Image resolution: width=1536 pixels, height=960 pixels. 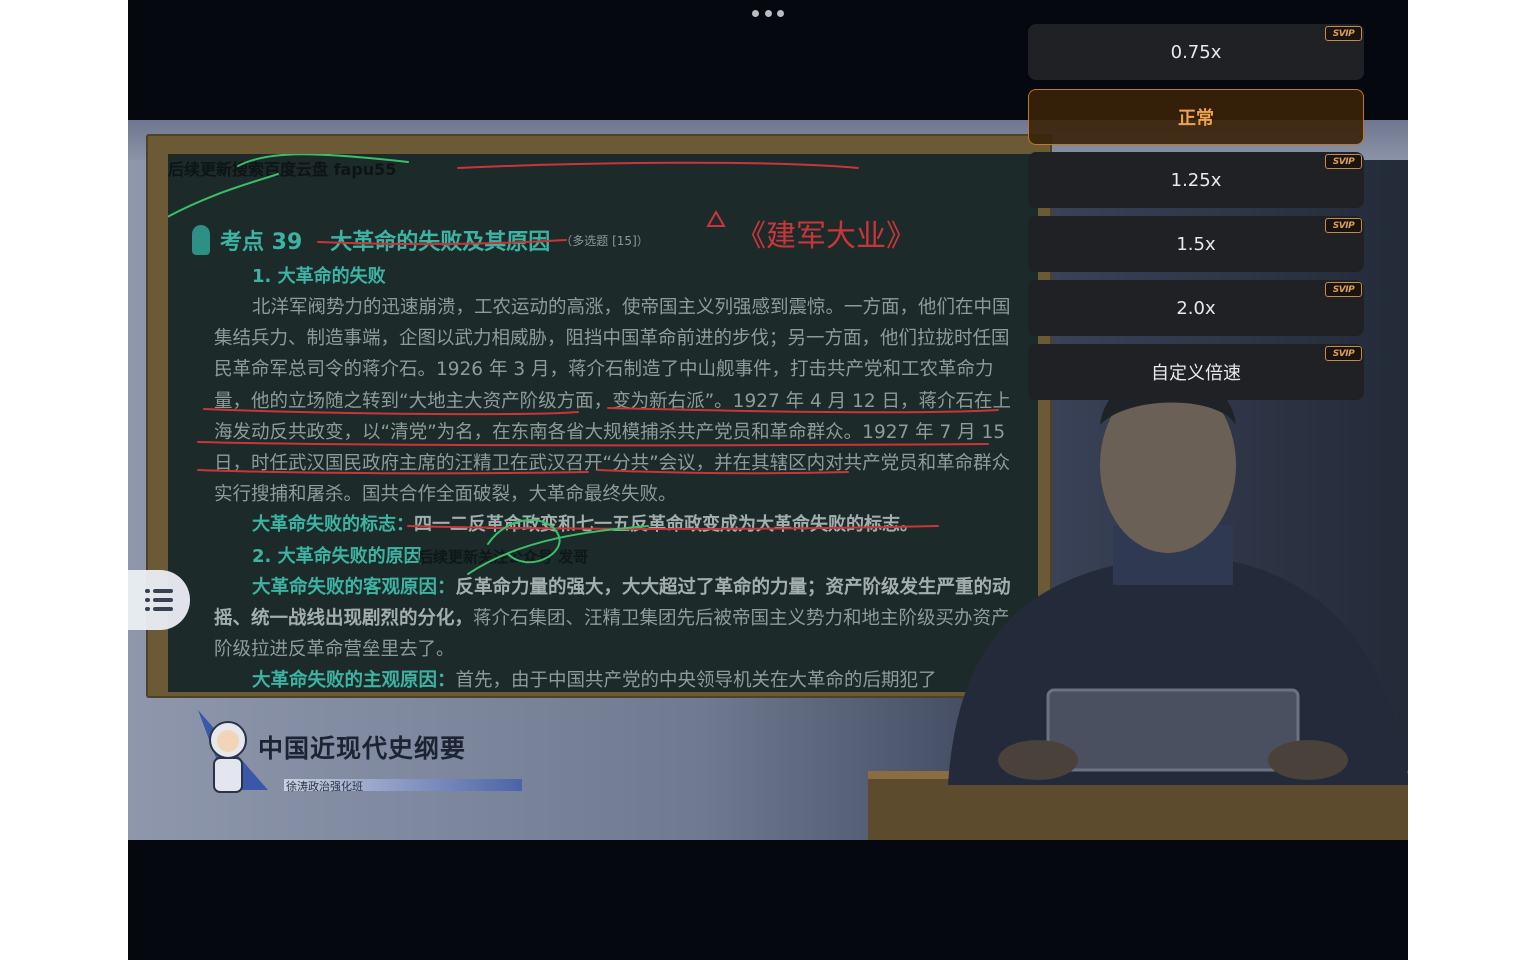 What do you see at coordinates (768, 13) in the screenshot?
I see `more-options-icon` at bounding box center [768, 13].